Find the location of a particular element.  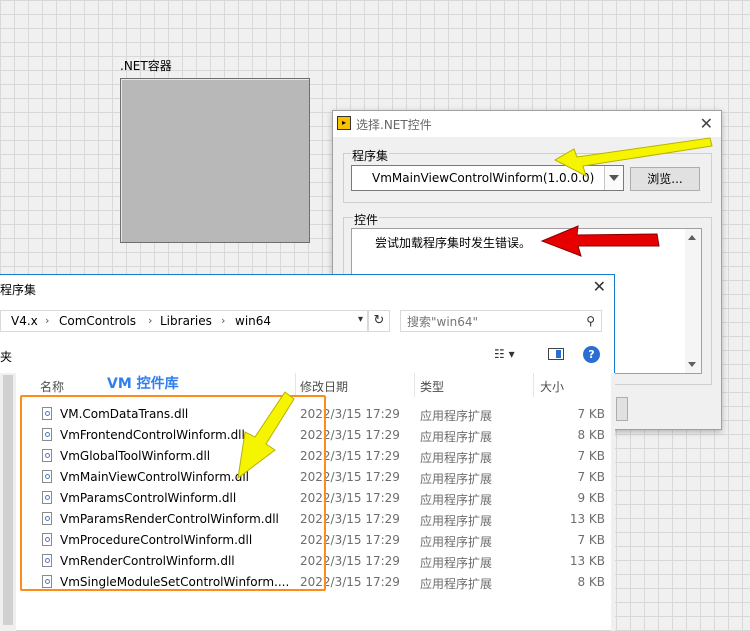

search-icon: ⚲ is located at coordinates (590, 321).